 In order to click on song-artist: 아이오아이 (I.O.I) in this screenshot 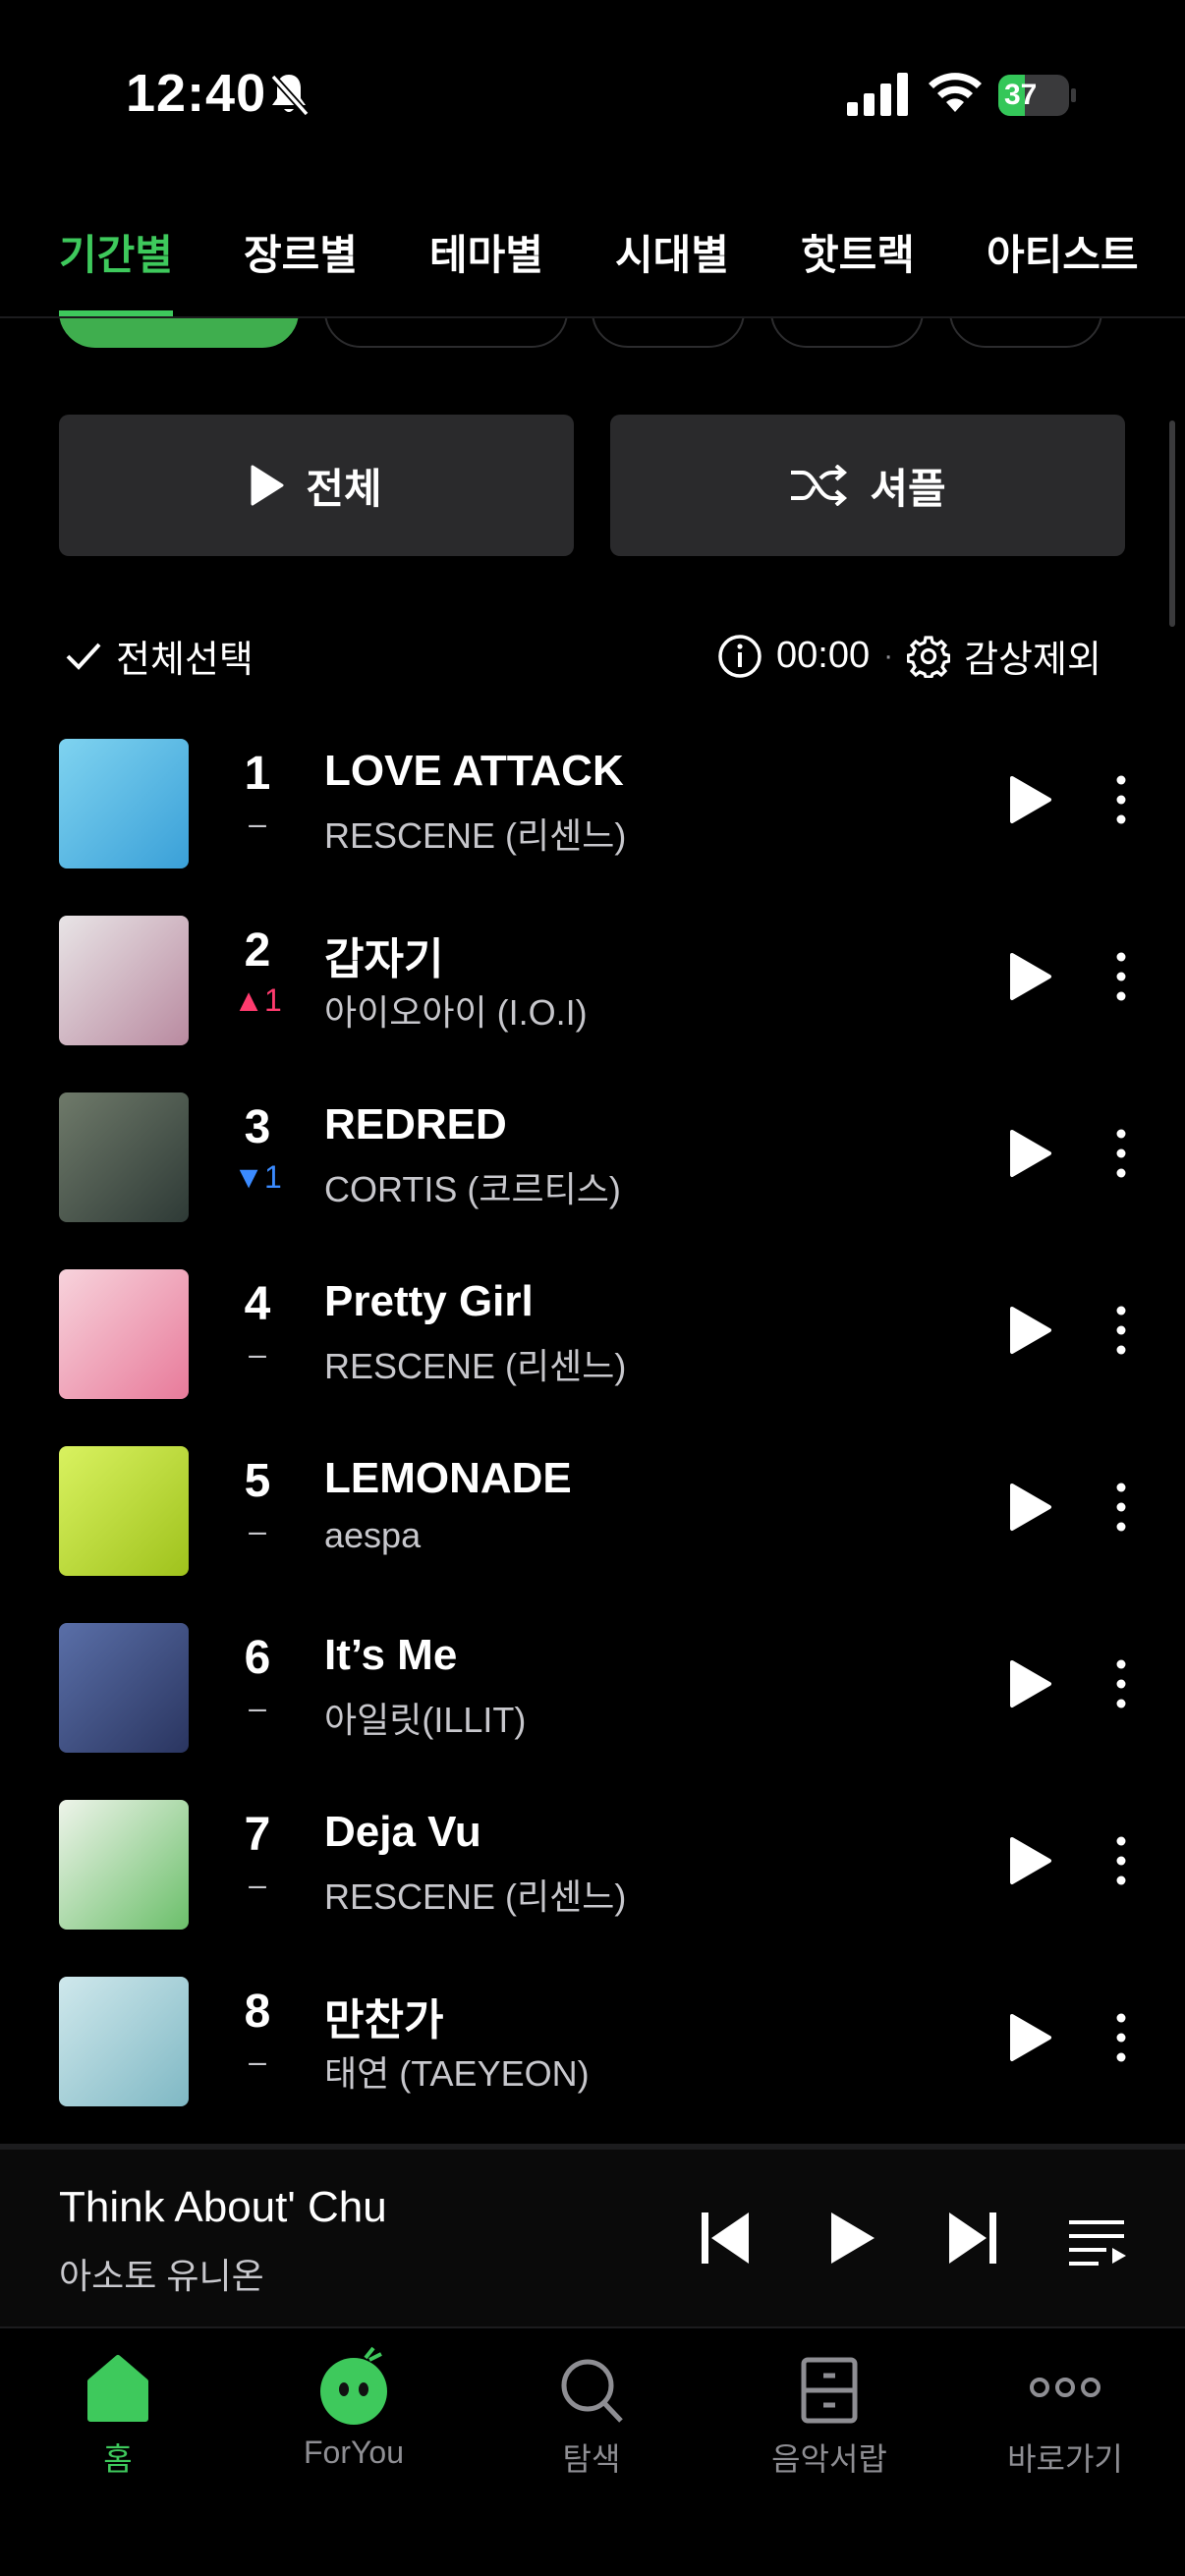, I will do `click(456, 1010)`.